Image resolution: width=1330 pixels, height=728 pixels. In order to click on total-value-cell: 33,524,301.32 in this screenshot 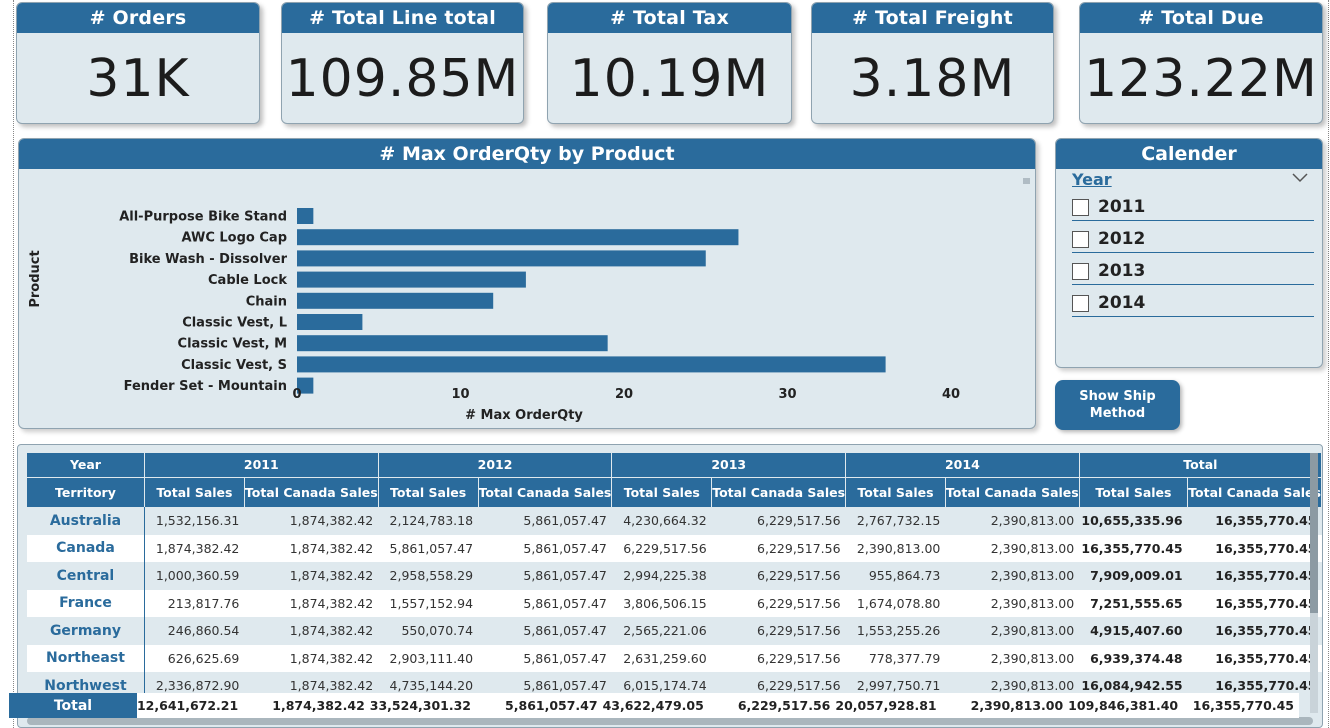, I will do `click(421, 705)`.